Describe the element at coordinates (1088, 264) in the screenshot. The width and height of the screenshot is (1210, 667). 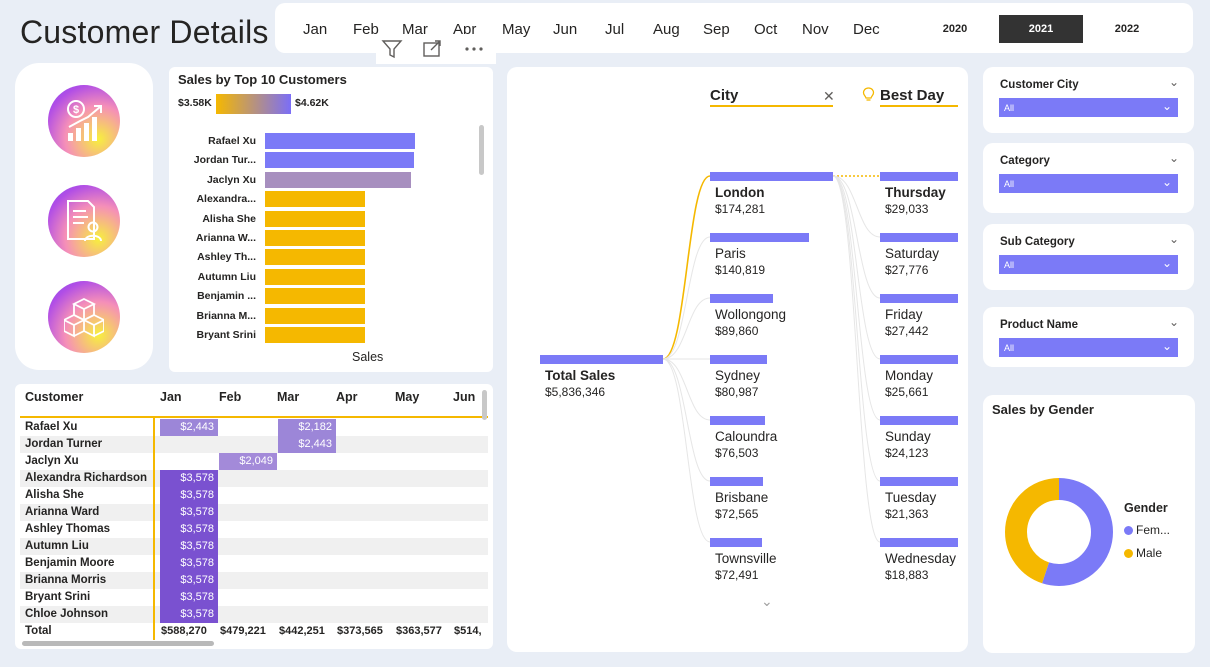
I see `sub-category-dropdown: All ⌄` at that location.